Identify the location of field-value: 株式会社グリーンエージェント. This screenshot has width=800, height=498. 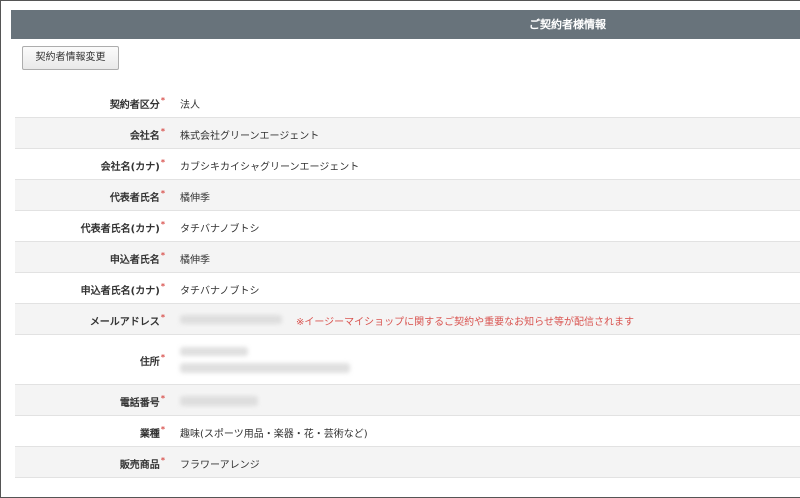
(250, 136).